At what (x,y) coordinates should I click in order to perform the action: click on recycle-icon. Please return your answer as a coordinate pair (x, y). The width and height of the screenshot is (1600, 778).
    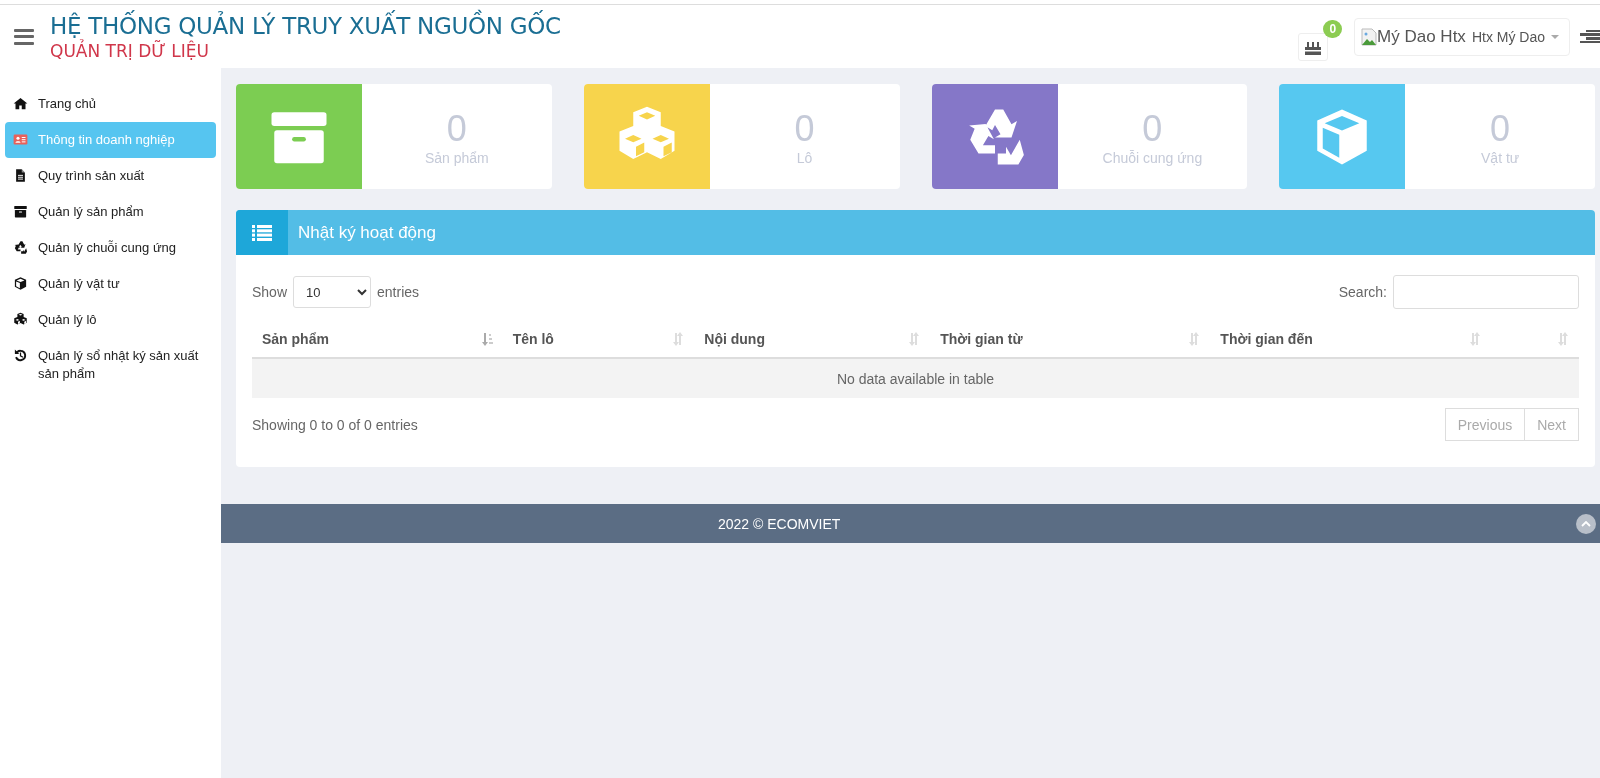
    Looking at the image, I should click on (20, 247).